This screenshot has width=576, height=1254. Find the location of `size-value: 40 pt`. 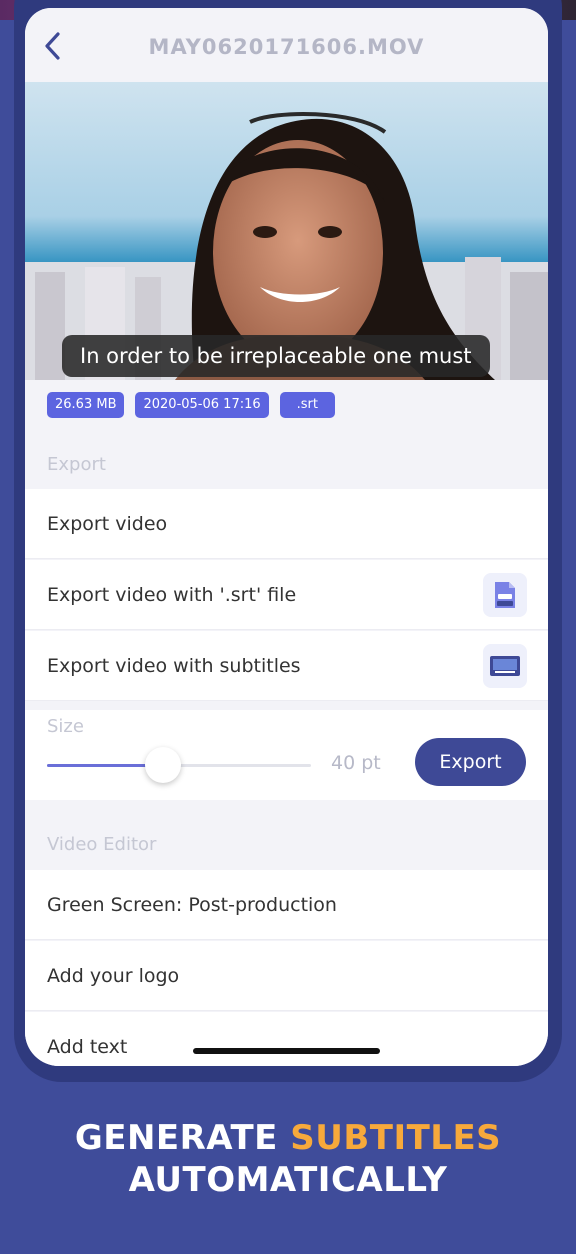

size-value: 40 pt is located at coordinates (356, 763).